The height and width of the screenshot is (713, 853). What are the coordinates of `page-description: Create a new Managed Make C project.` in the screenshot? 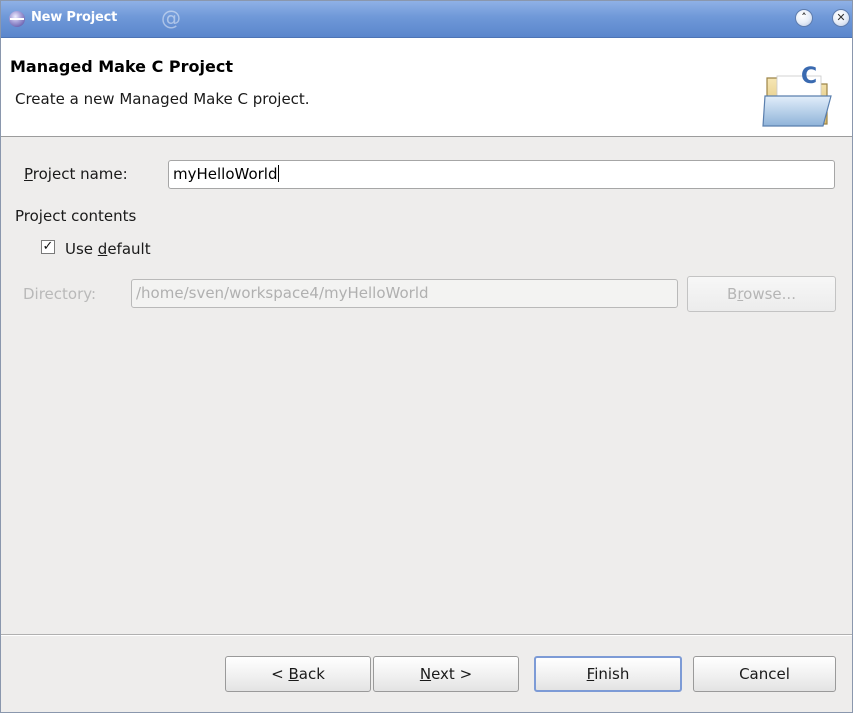 It's located at (162, 99).